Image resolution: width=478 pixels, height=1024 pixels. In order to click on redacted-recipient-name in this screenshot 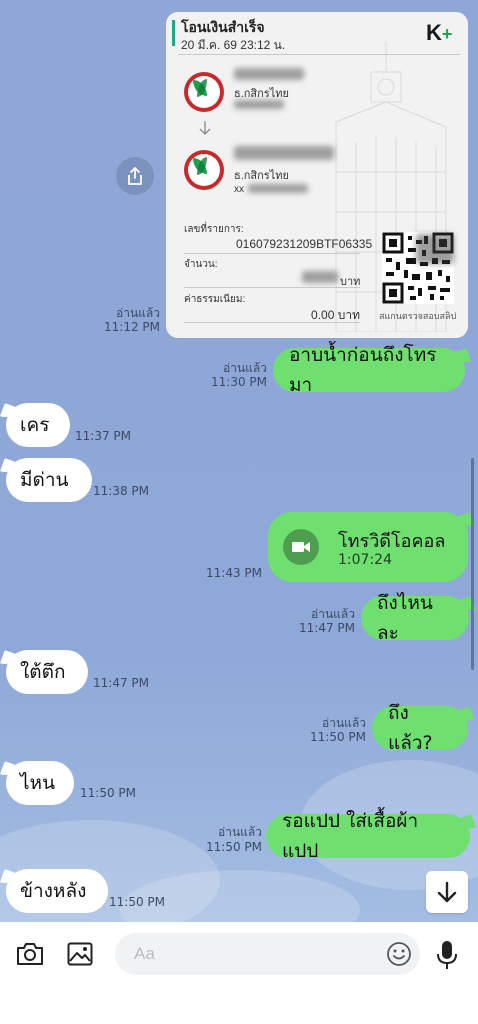, I will do `click(284, 153)`.